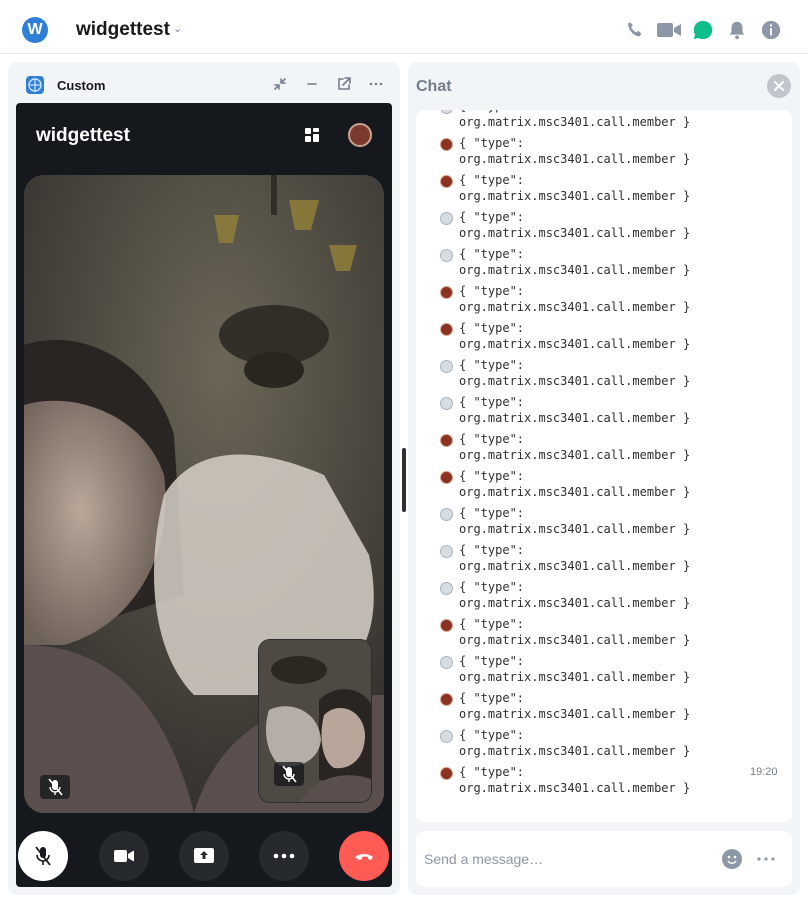 Image resolution: width=808 pixels, height=903 pixels. What do you see at coordinates (364, 856) in the screenshot?
I see `hangup-button` at bounding box center [364, 856].